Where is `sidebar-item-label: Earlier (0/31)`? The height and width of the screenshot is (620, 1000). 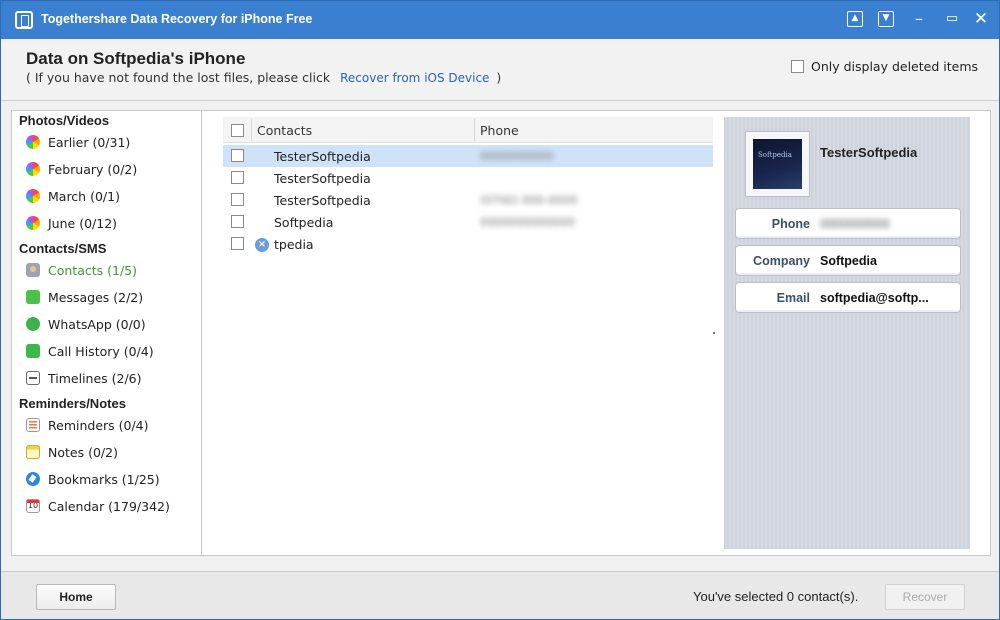 sidebar-item-label: Earlier (0/31) is located at coordinates (89, 142).